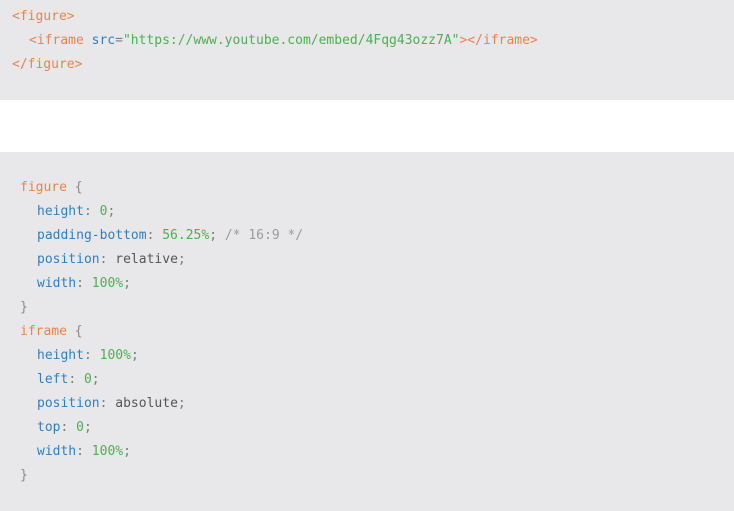 The width and height of the screenshot is (734, 511). Describe the element at coordinates (264, 235) in the screenshot. I see `css-comment: /* 16:9 */` at that location.